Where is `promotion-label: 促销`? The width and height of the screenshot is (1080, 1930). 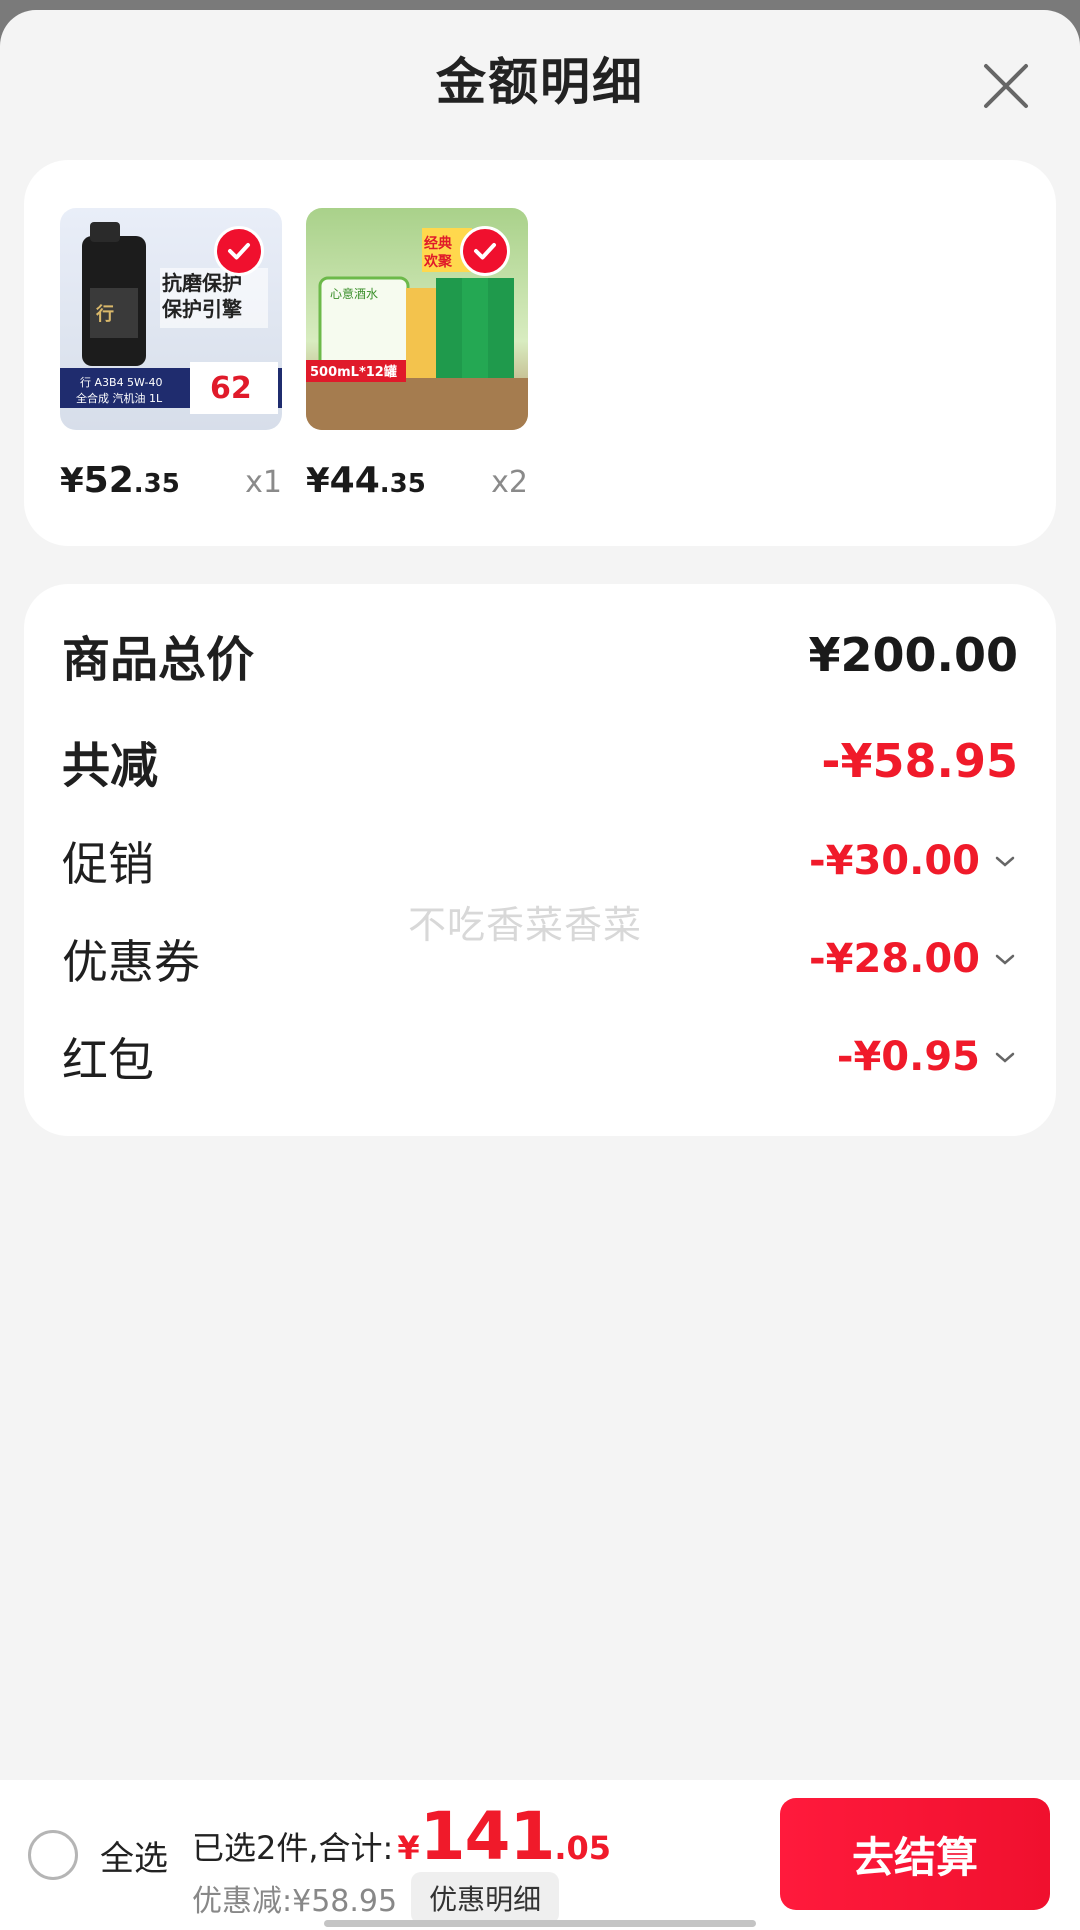
promotion-label: 促销 is located at coordinates (108, 864).